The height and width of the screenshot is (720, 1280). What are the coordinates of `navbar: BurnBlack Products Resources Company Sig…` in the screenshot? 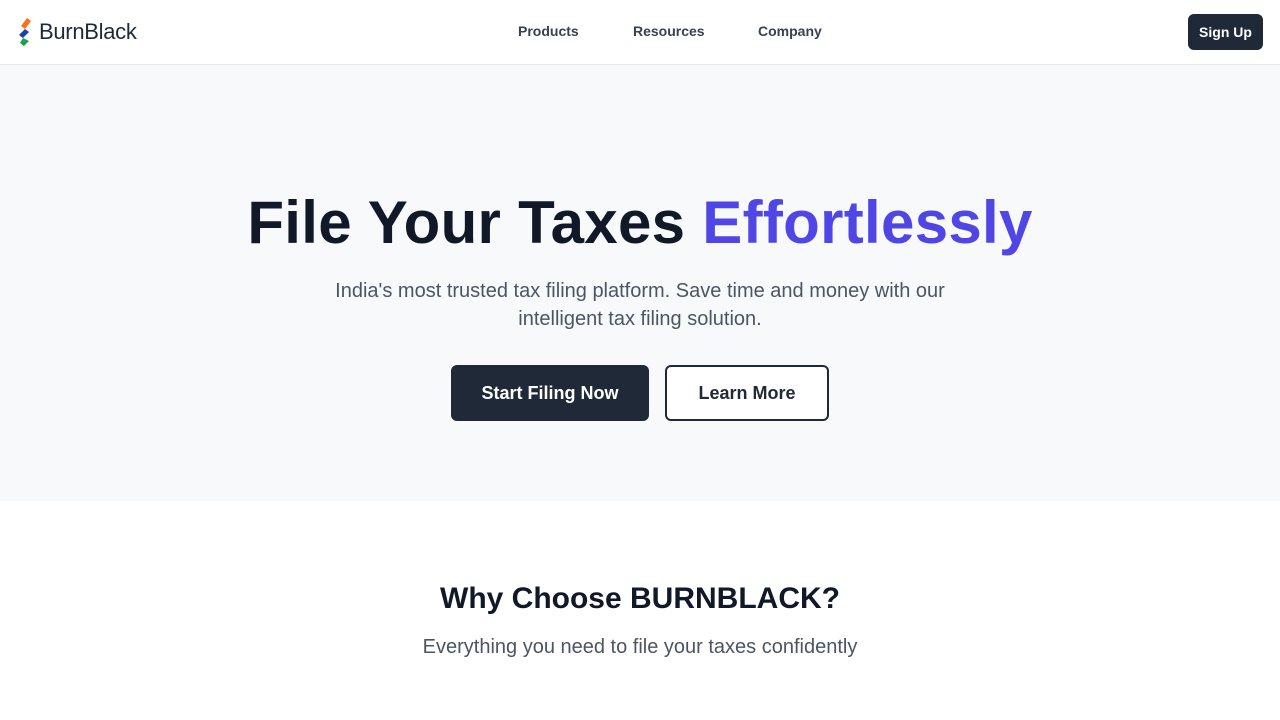 It's located at (640, 32).